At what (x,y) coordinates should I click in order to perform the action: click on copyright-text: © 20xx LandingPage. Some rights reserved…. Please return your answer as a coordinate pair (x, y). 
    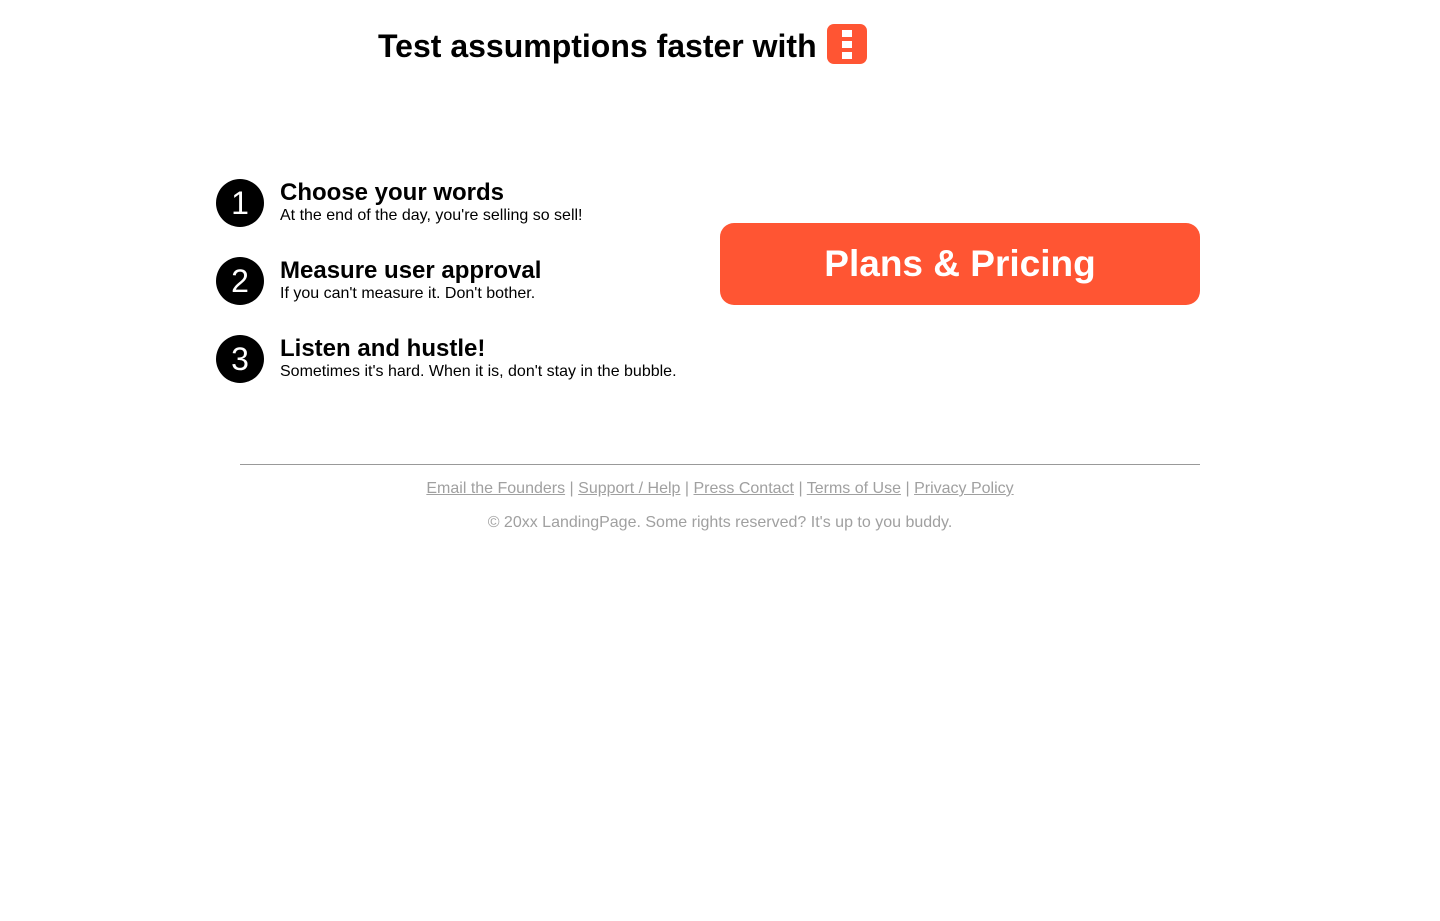
    Looking at the image, I should click on (720, 522).